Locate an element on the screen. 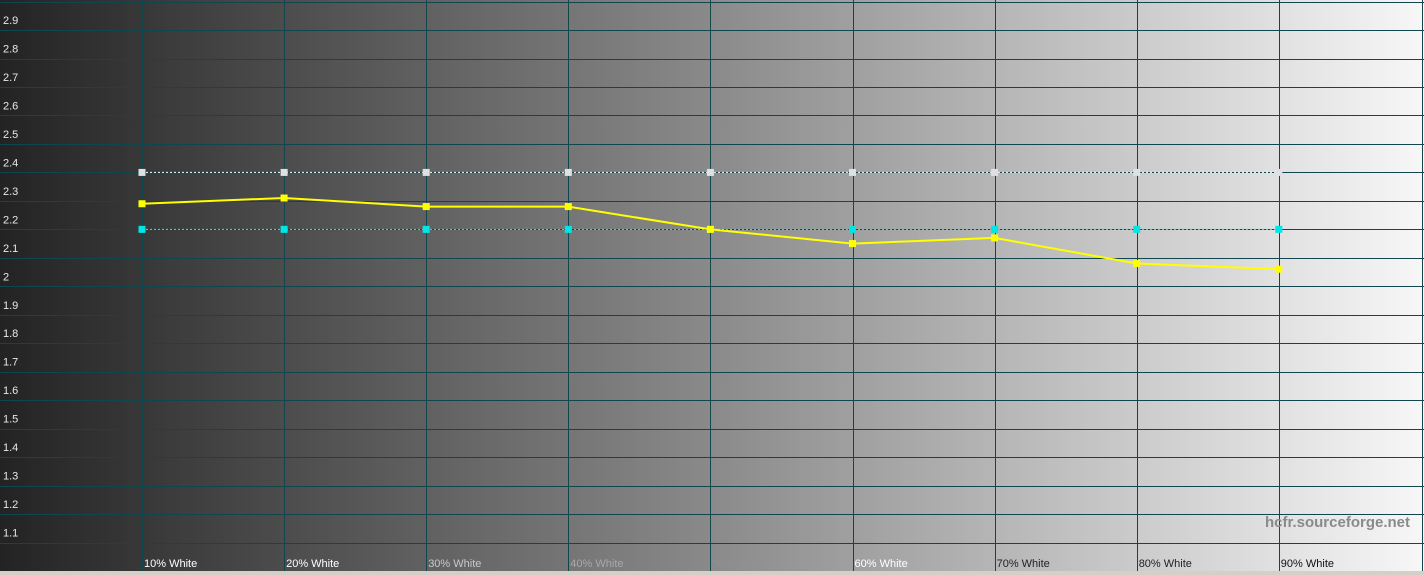  y-tick-label: 1.4 is located at coordinates (10, 448).